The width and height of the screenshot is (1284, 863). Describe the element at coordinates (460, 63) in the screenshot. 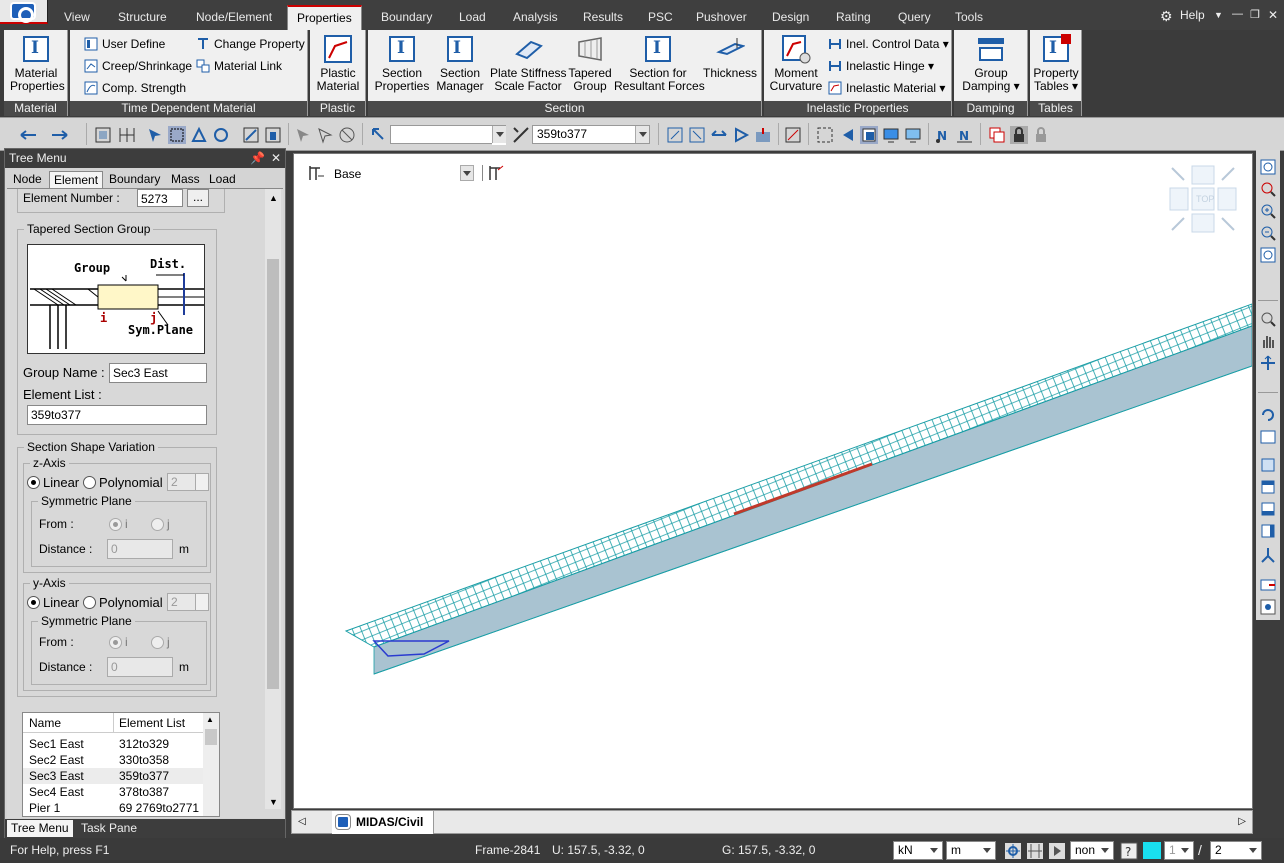

I see `section-manager-button: I Section Manager` at that location.